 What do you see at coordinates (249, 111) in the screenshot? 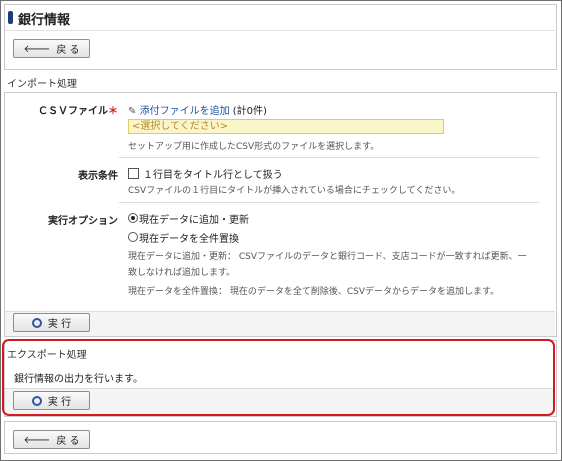
I see `attachment-count: (計0件)` at bounding box center [249, 111].